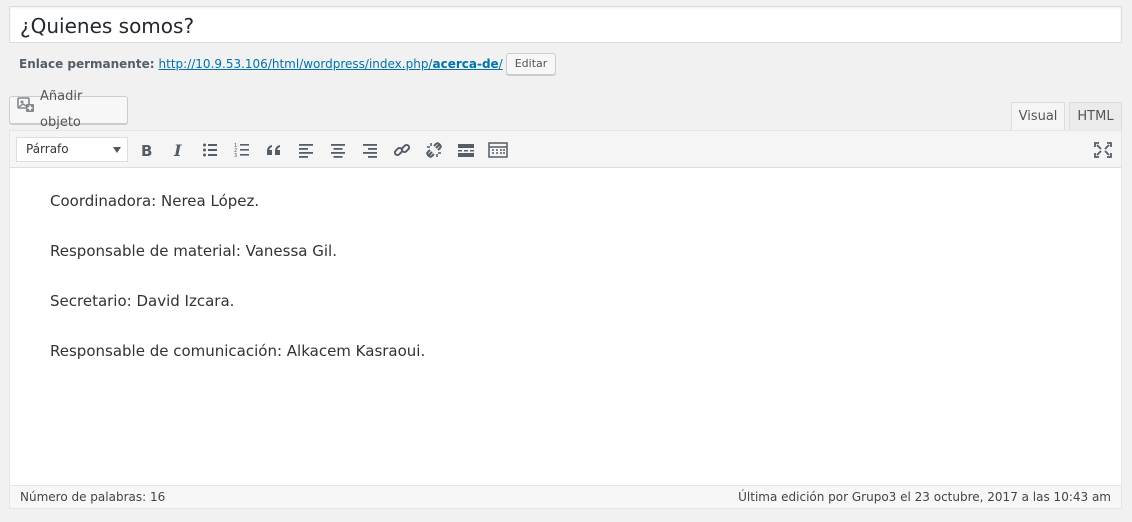 This screenshot has width=1132, height=522. What do you see at coordinates (117, 150) in the screenshot?
I see `chevron-down-icon` at bounding box center [117, 150].